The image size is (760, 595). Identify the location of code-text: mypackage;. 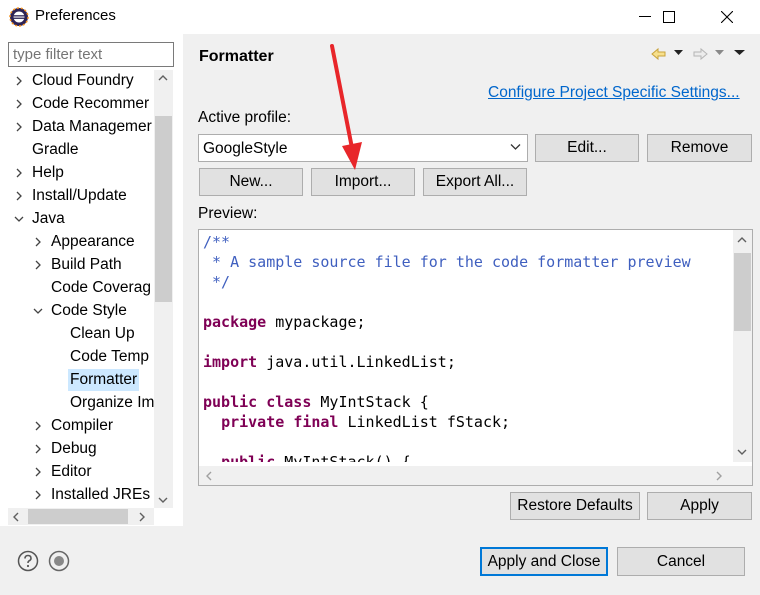
(316, 322).